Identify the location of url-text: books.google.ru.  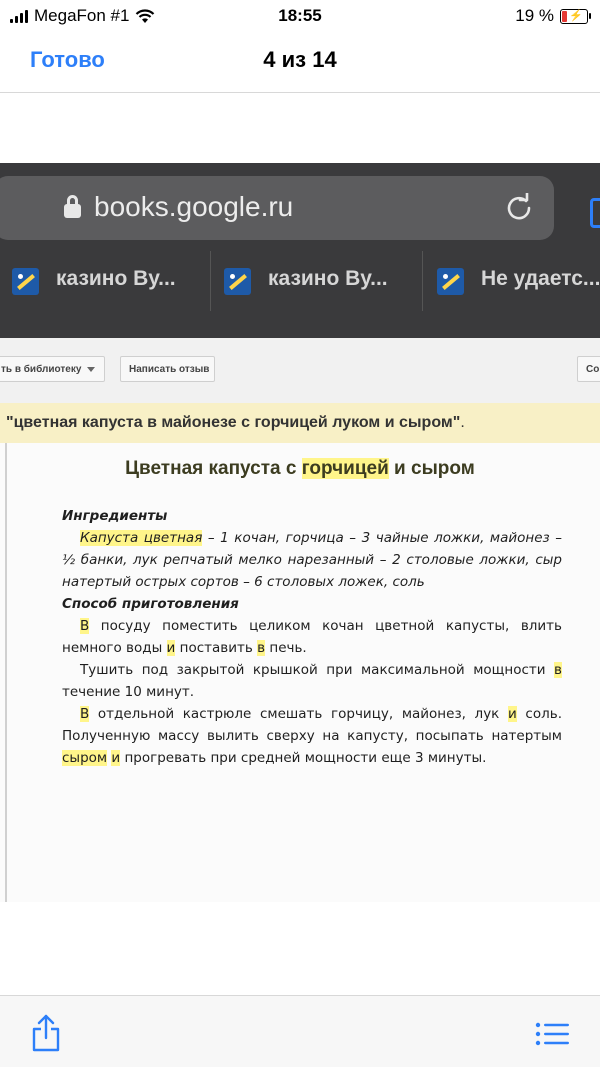
(194, 206).